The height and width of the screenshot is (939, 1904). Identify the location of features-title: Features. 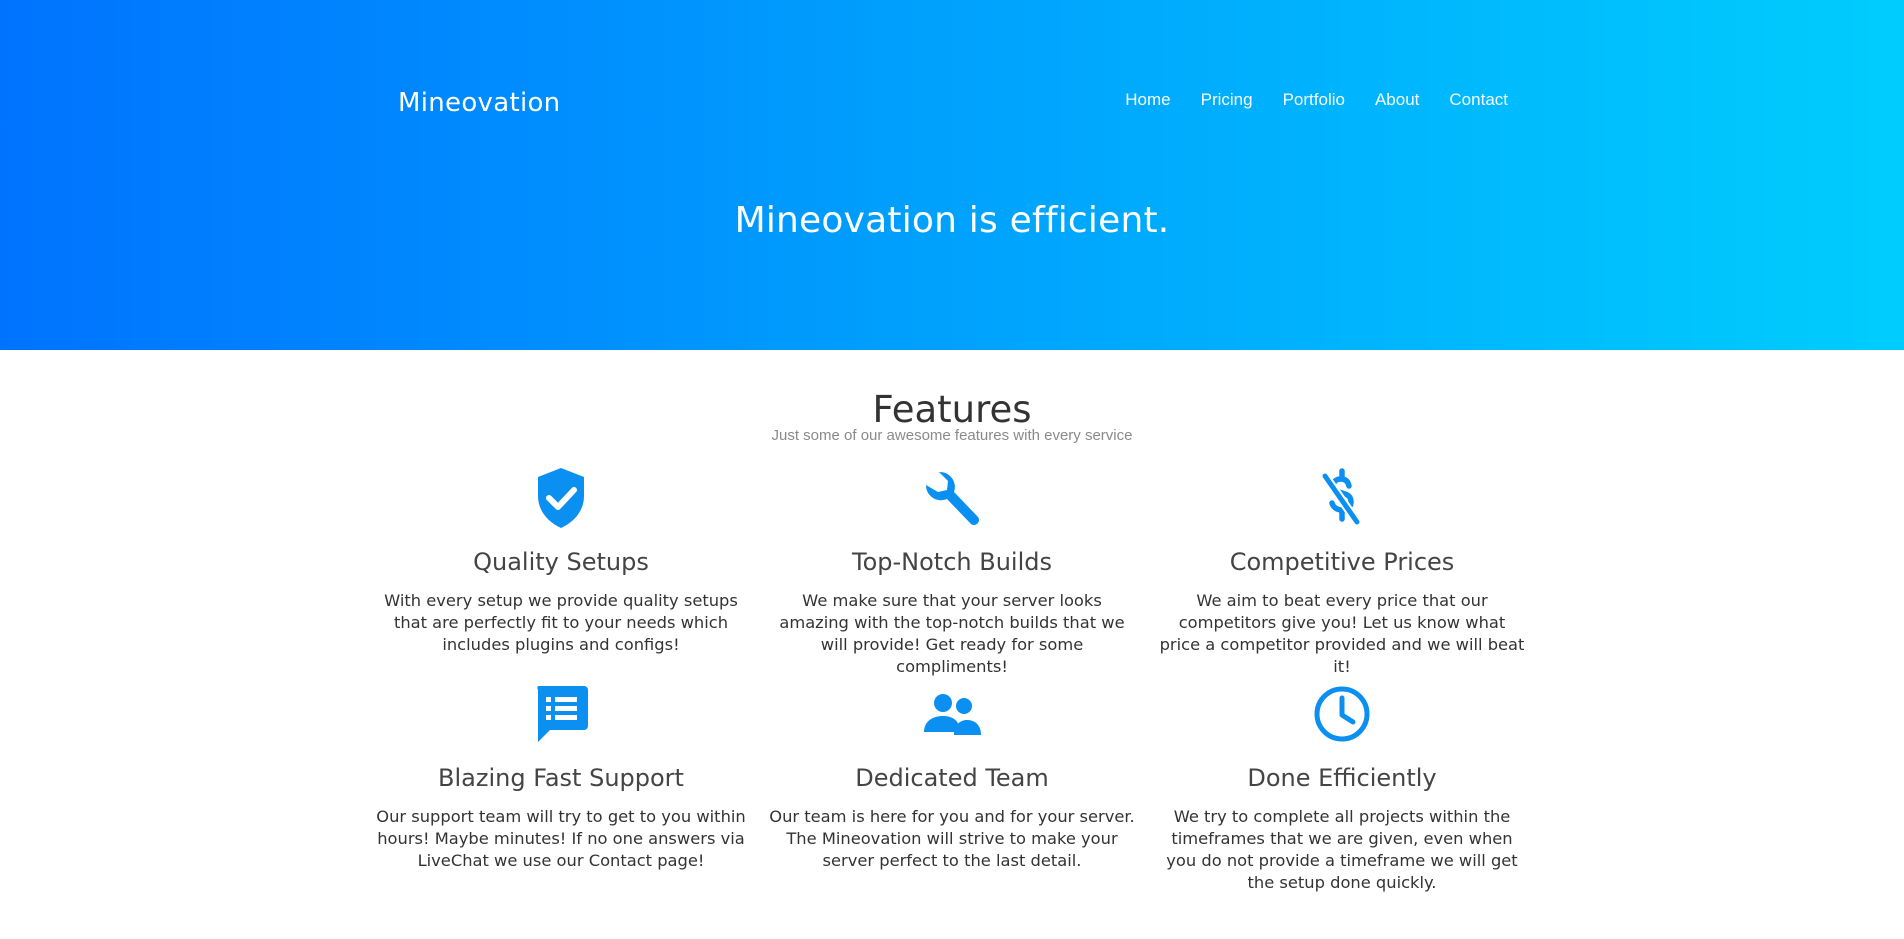
(952, 409).